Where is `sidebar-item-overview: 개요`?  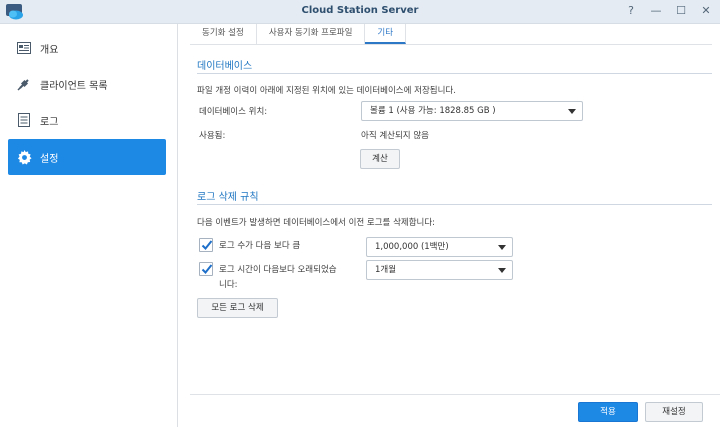
sidebar-item-overview: 개요 is located at coordinates (87, 48).